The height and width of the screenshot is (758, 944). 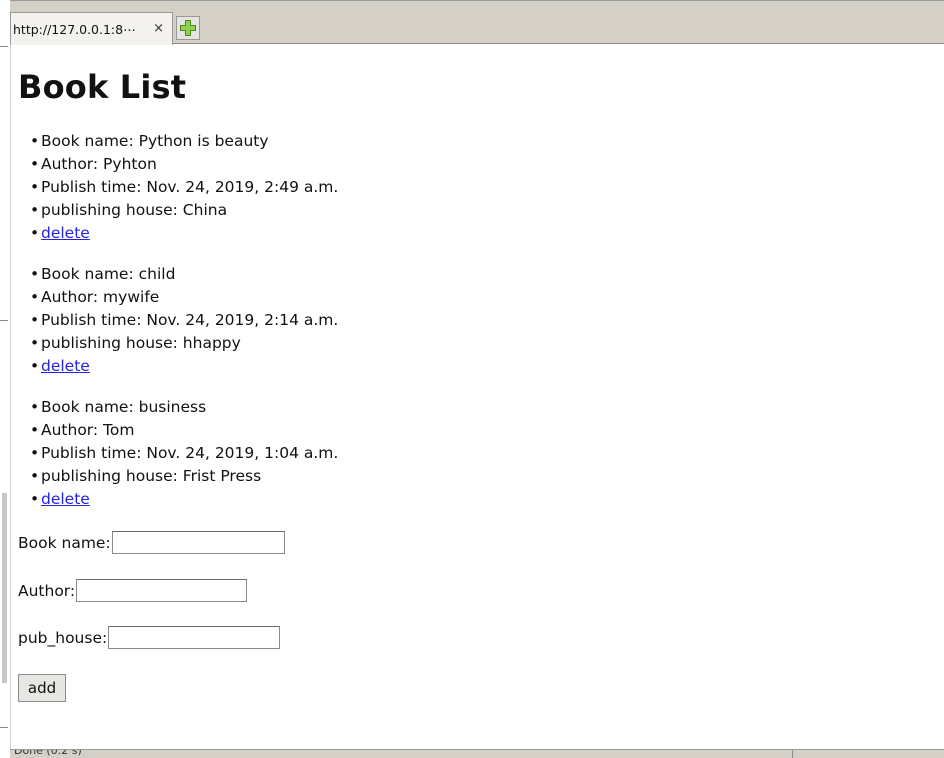 I want to click on status-text: Done (0.2 s), so click(x=48, y=753).